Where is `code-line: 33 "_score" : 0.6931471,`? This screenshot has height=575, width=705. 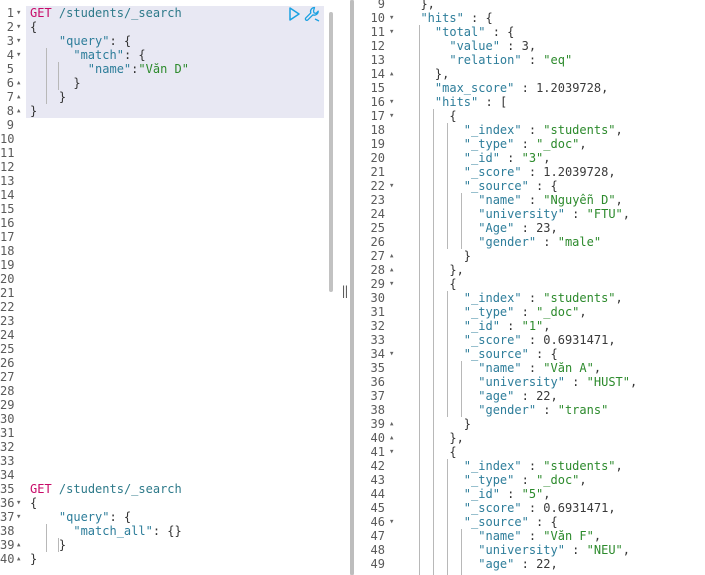
code-line: 33 "_score" : 0.6931471, is located at coordinates (530, 340).